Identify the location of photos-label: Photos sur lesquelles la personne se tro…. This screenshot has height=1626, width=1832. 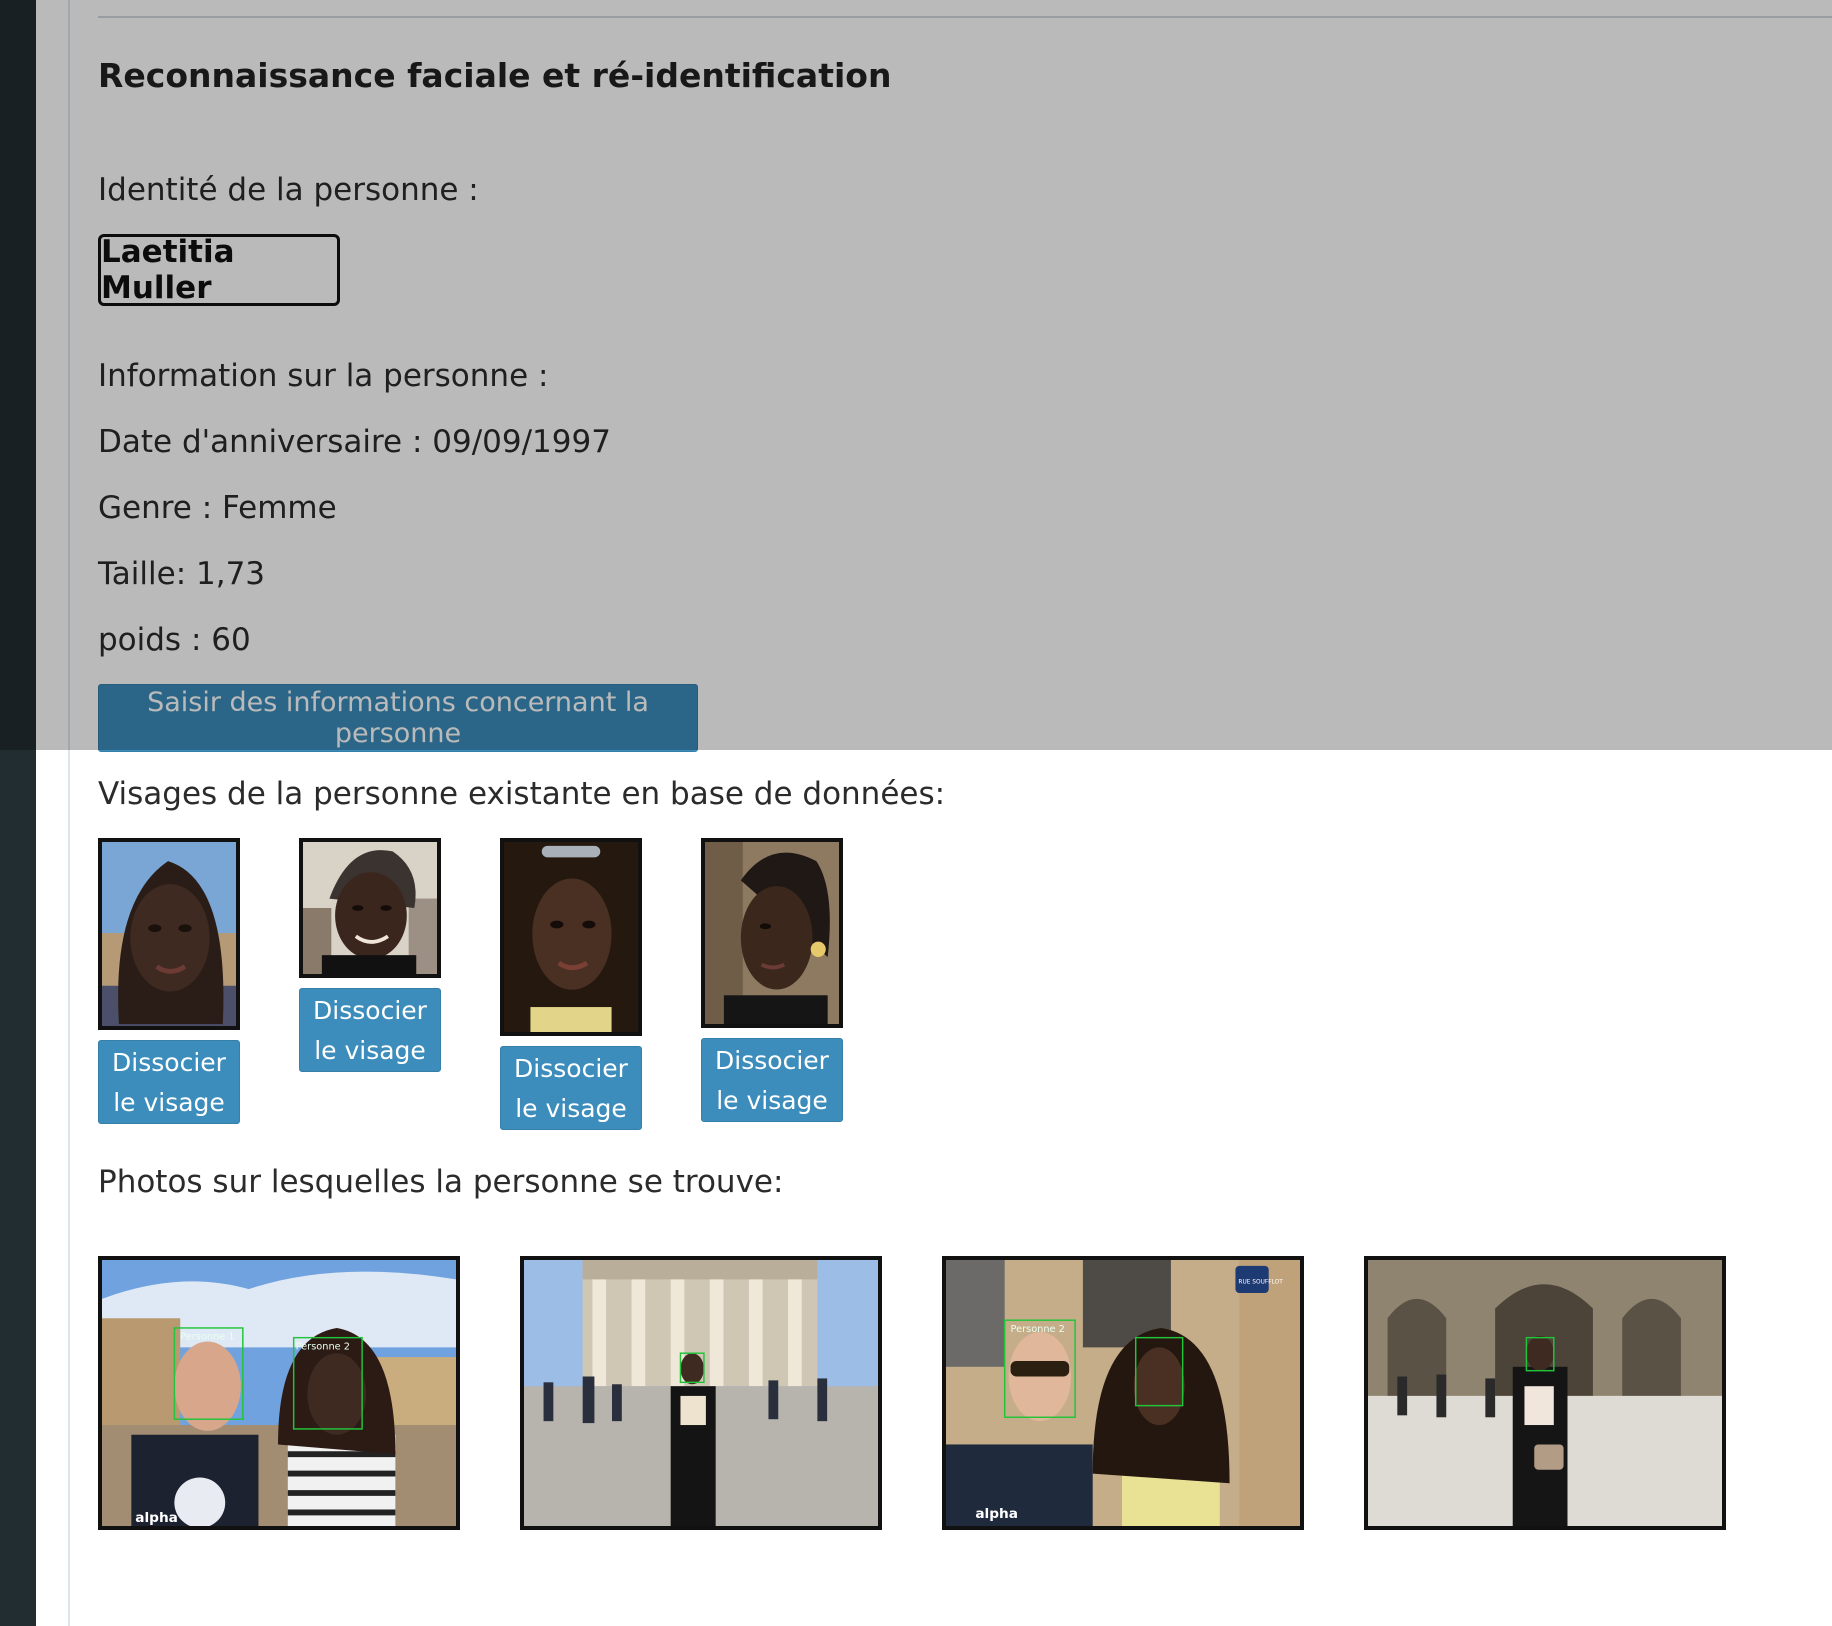
(441, 1182).